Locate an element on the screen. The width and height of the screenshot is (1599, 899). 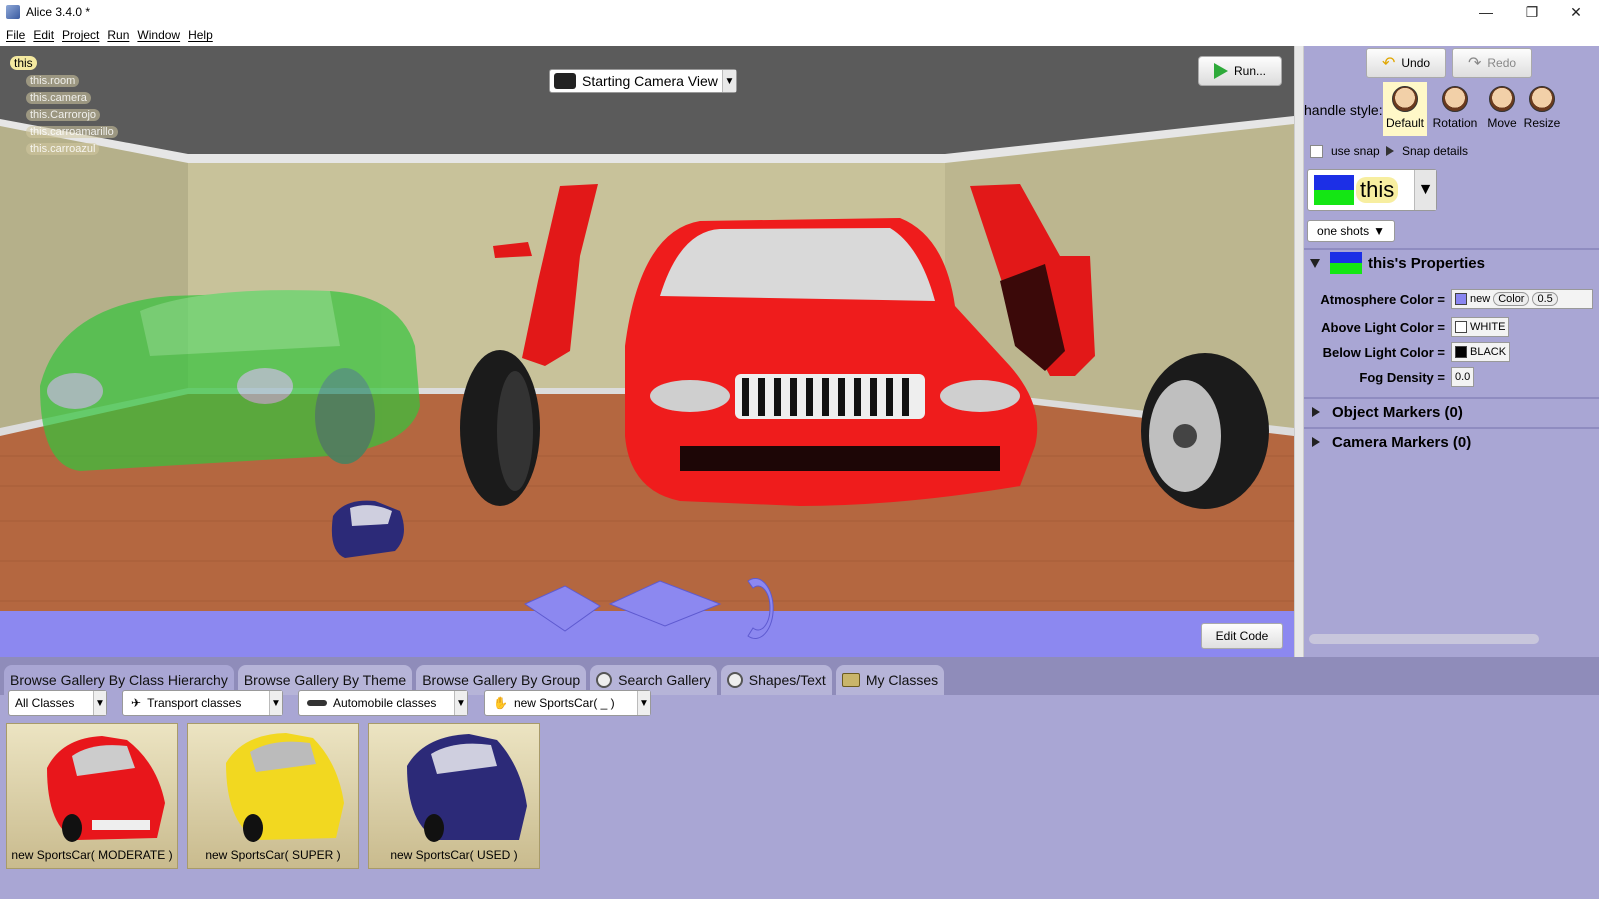
instance-selector: this ▼ is located at coordinates (1372, 190).